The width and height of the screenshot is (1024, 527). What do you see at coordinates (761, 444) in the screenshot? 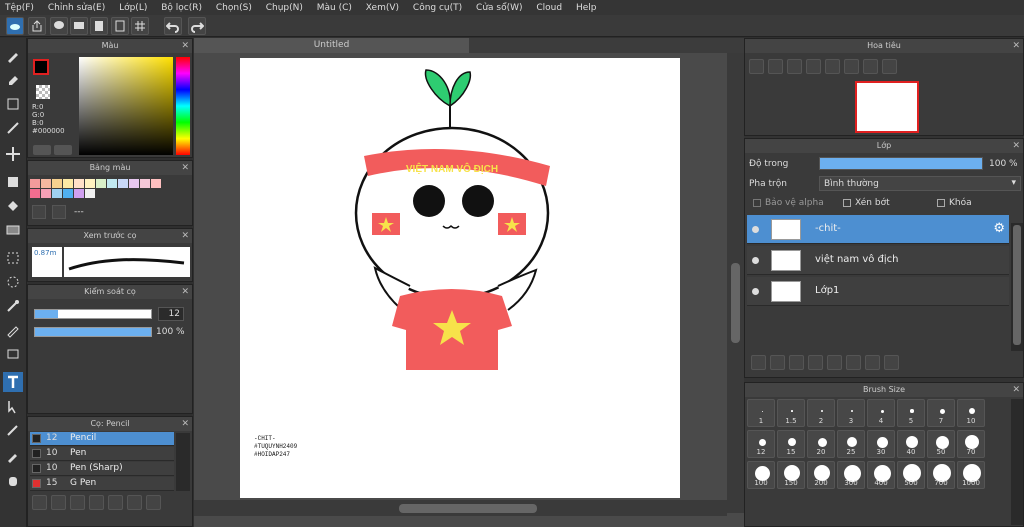
I see `brush-size-preset: 12` at bounding box center [761, 444].